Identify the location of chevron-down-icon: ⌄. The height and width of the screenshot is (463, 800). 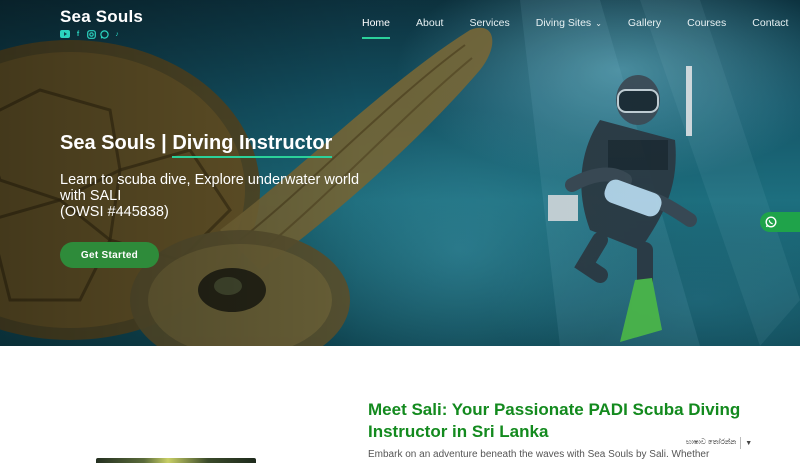
(598, 23).